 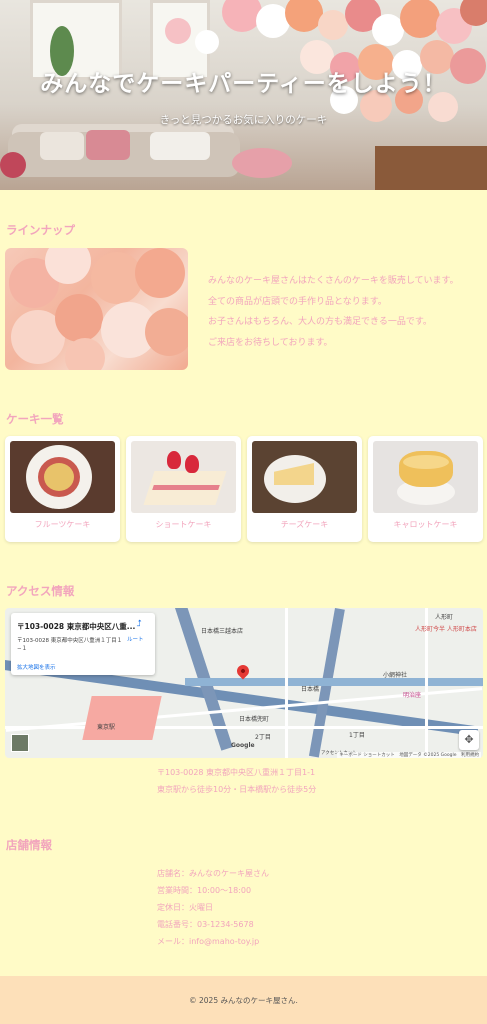 What do you see at coordinates (62, 524) in the screenshot?
I see `cake-card-label: フルーツケーキ` at bounding box center [62, 524].